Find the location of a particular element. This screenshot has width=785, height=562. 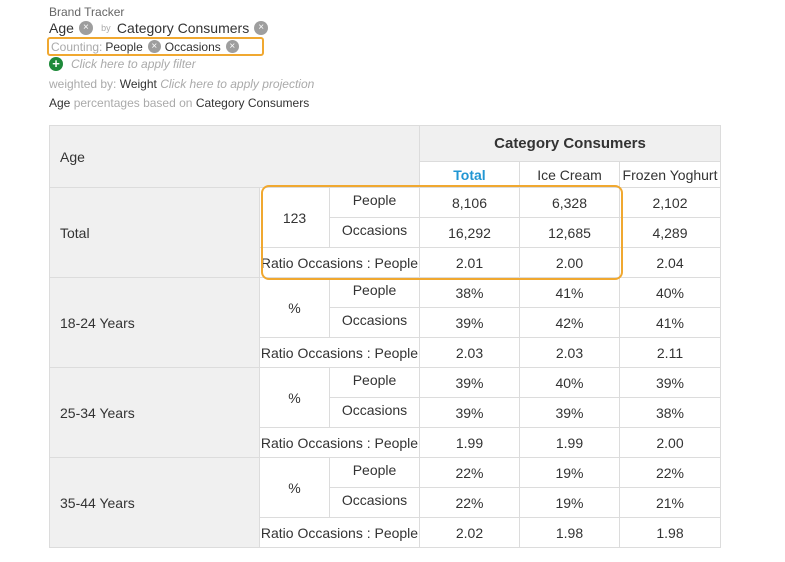

crosstab-definition: Age × by Category Consumers × is located at coordinates (160, 28).